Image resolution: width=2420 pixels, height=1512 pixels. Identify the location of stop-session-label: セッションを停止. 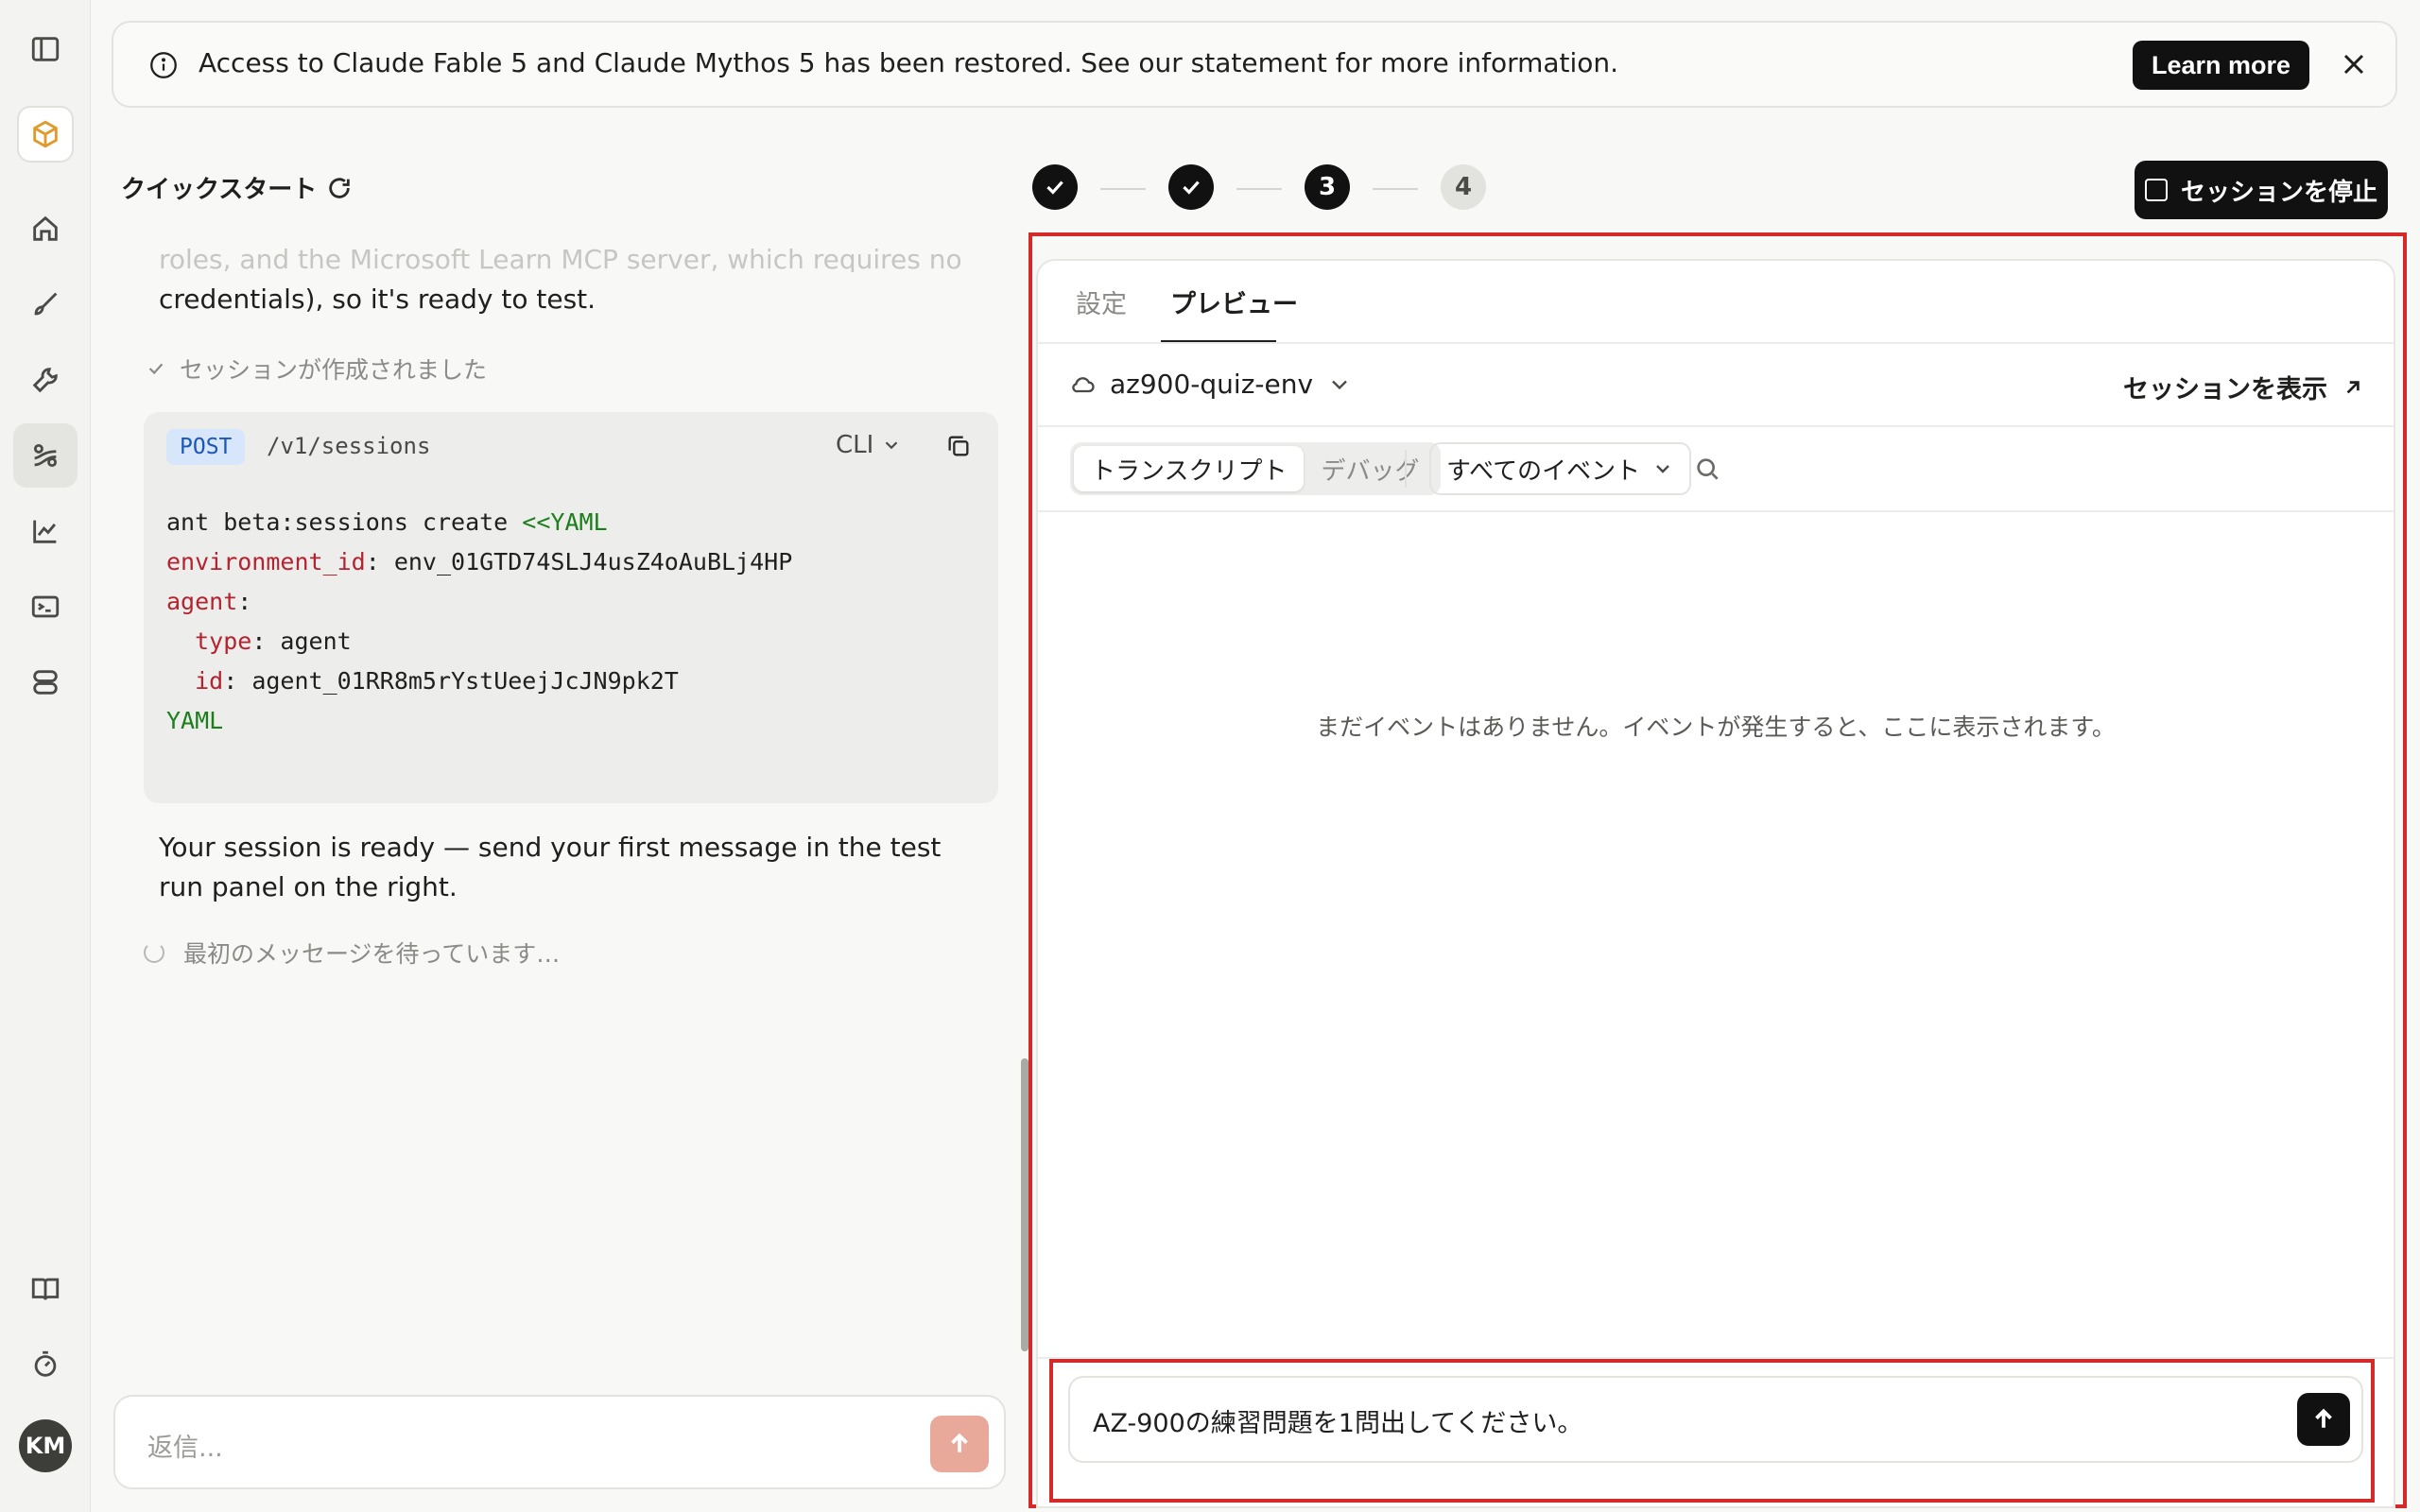
(2278, 191).